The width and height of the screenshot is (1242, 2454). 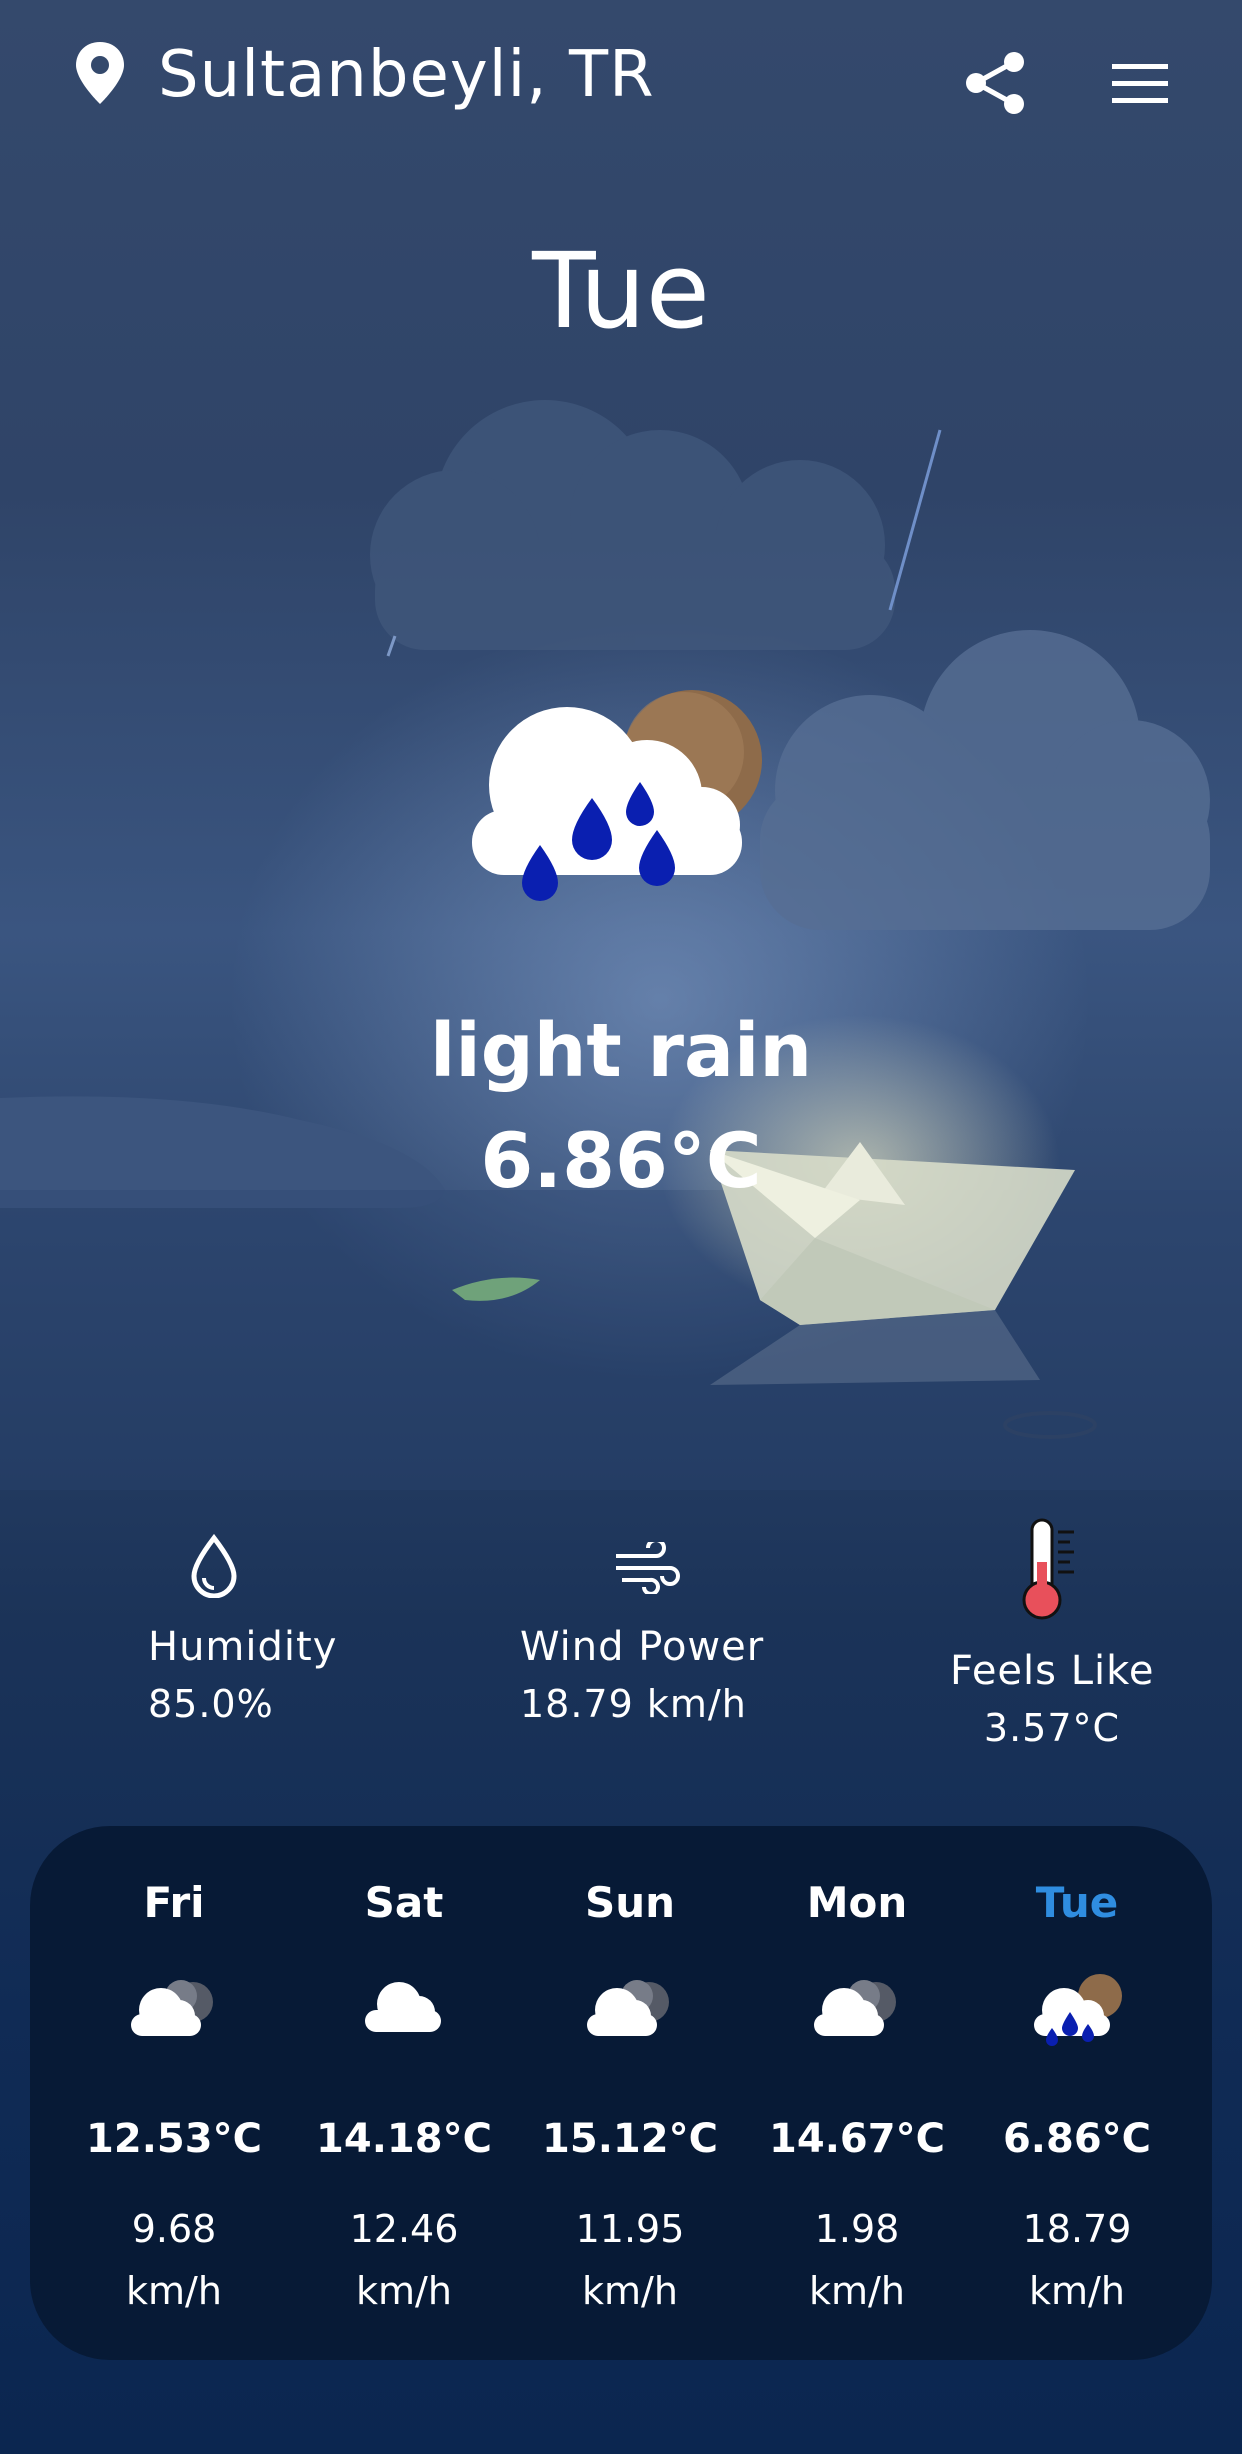 I want to click on forecast-wind: 1.98 km/h, so click(x=857, y=2260).